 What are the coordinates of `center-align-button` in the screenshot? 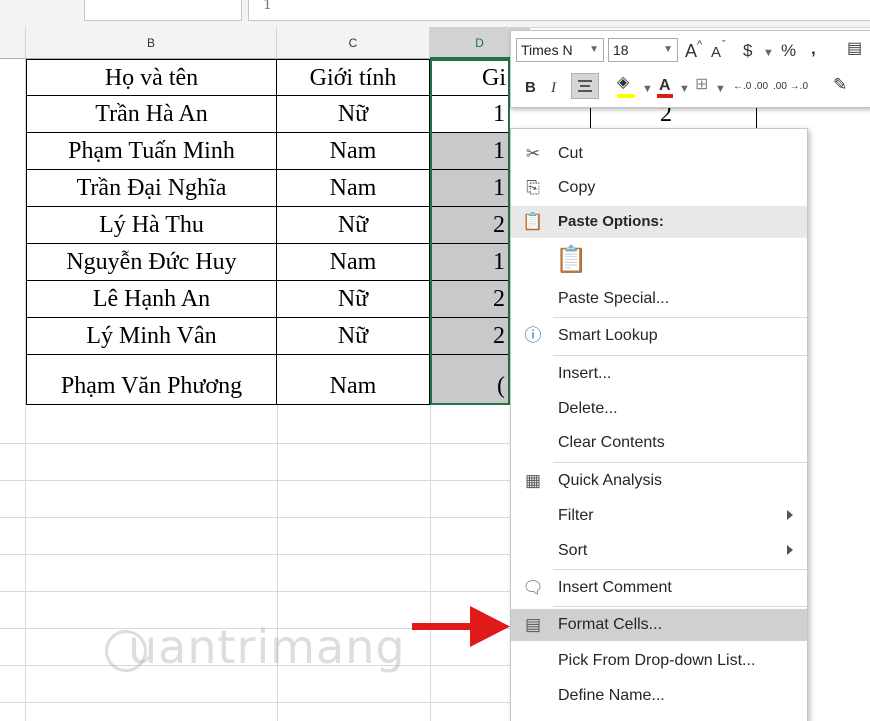 It's located at (585, 86).